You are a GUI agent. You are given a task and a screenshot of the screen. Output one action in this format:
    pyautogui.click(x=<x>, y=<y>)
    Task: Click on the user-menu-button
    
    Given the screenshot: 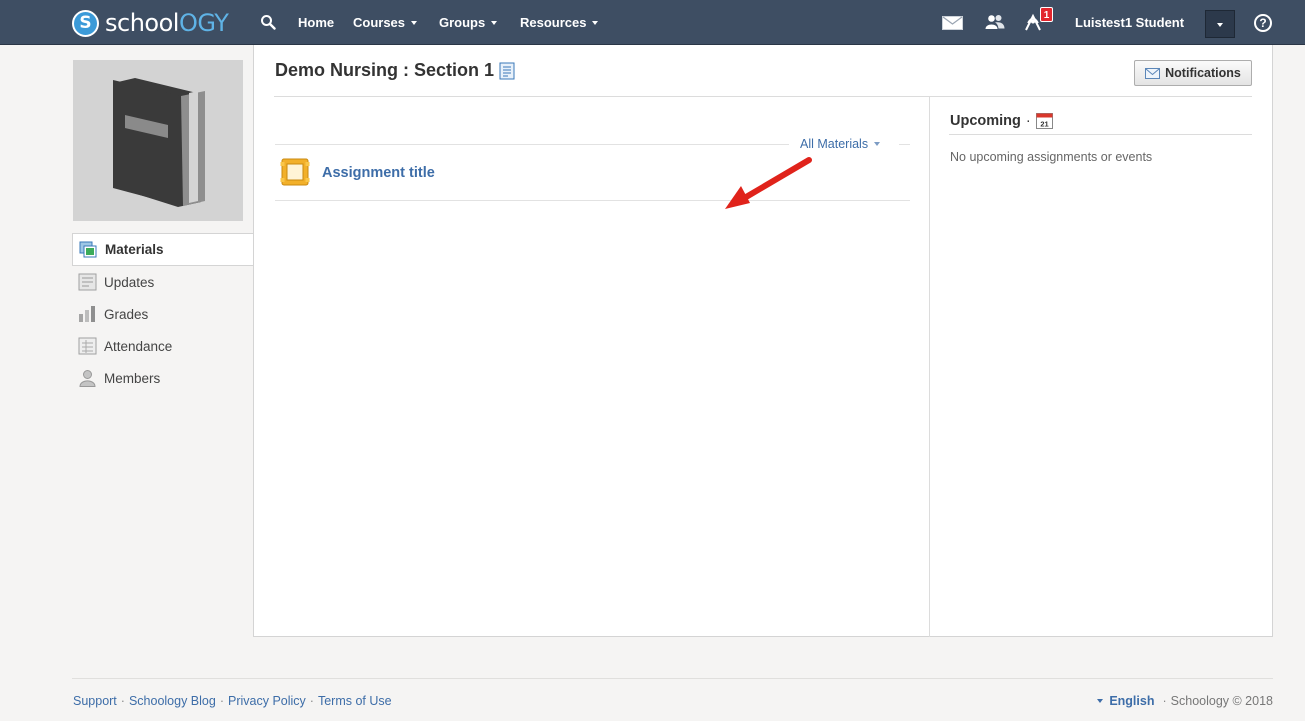 What is the action you would take?
    pyautogui.click(x=1220, y=24)
    